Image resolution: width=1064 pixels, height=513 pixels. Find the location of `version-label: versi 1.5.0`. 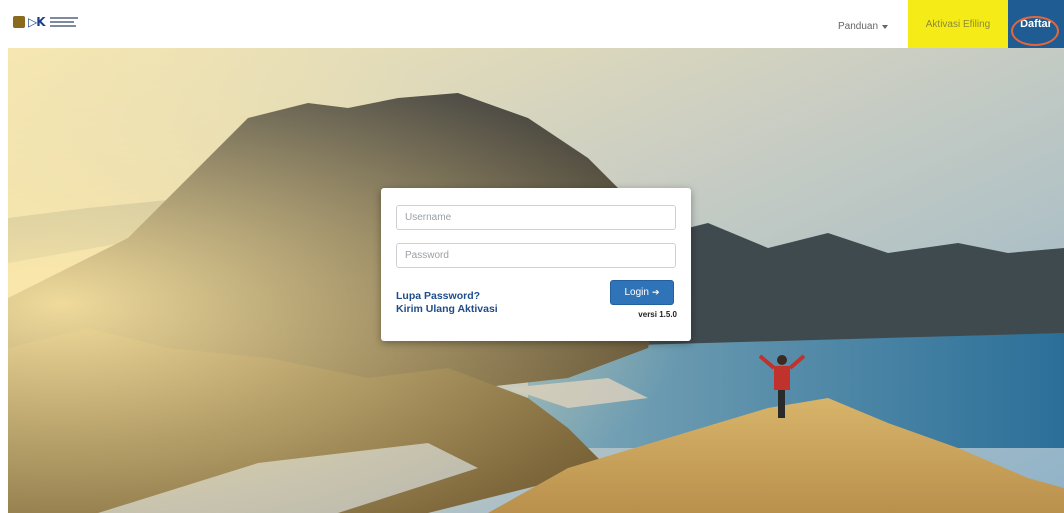

version-label: versi 1.5.0 is located at coordinates (657, 314).